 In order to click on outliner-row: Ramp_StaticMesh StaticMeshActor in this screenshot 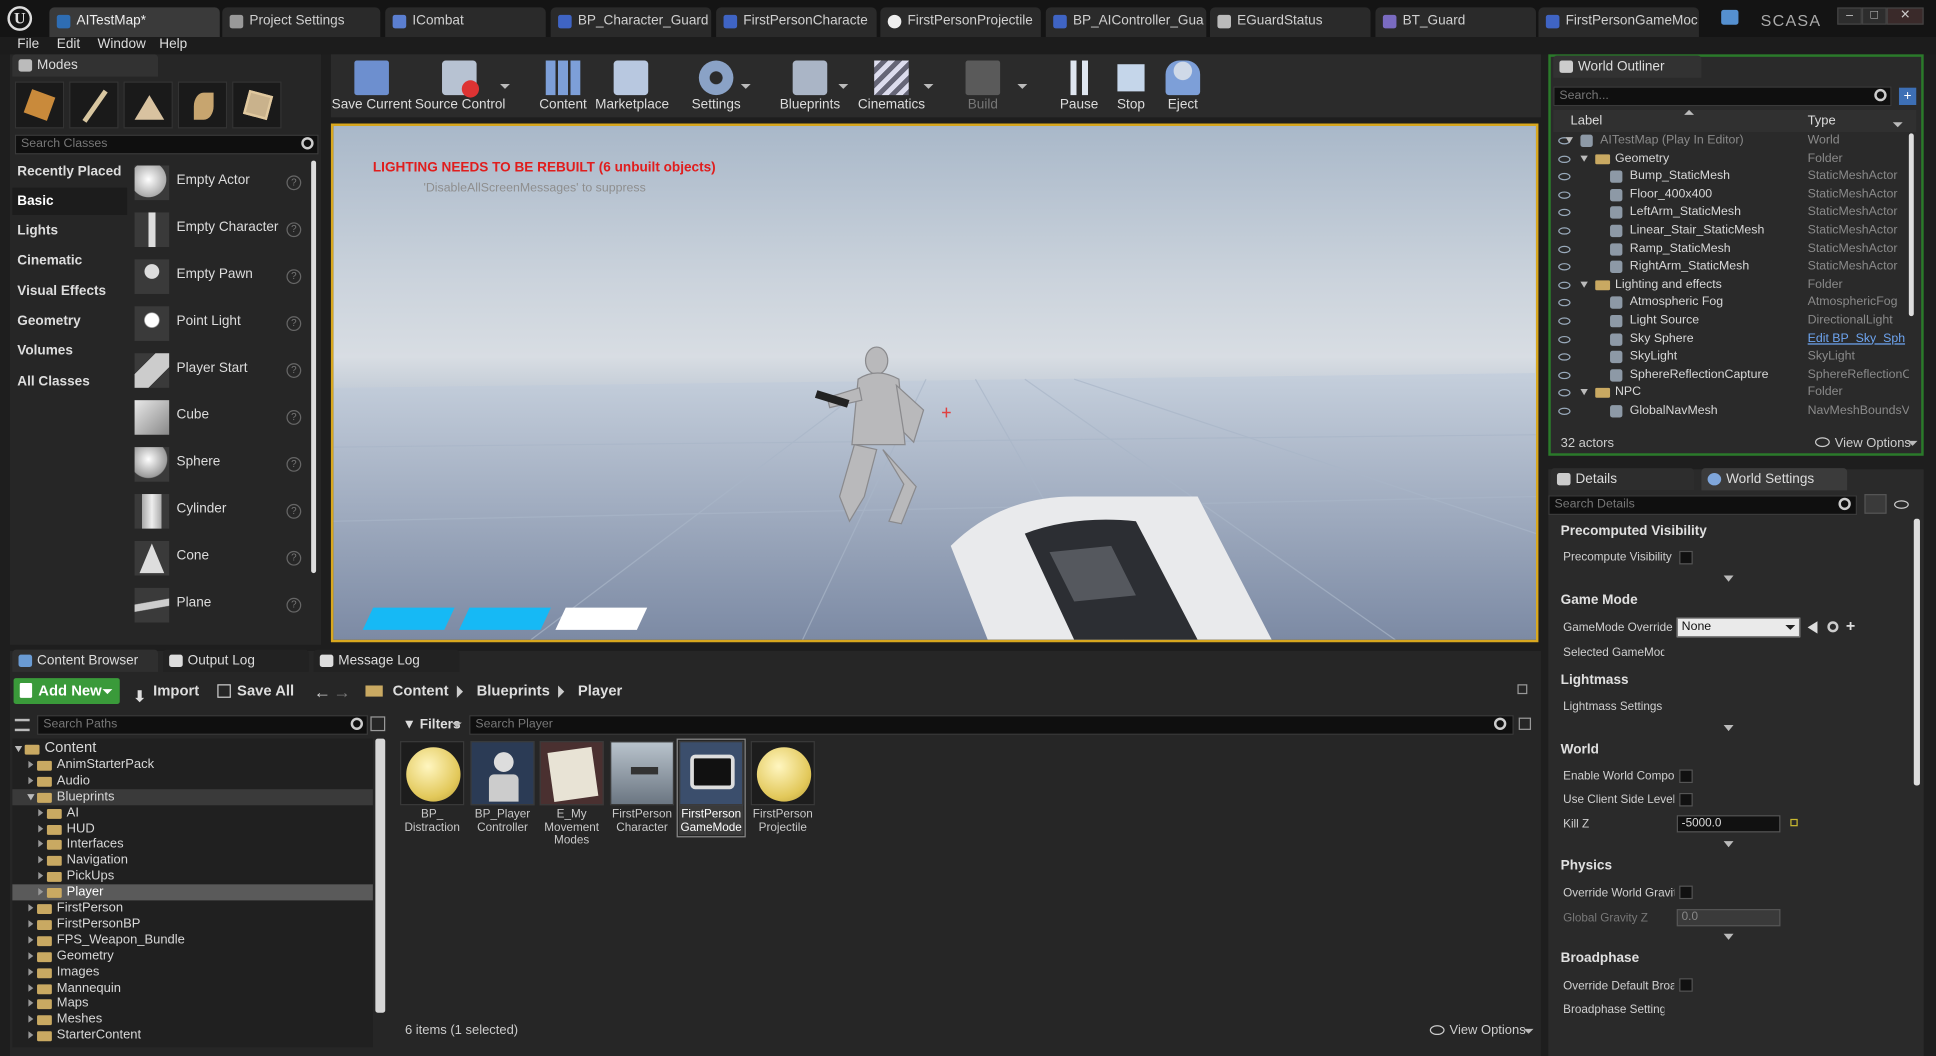, I will do `click(1729, 249)`.